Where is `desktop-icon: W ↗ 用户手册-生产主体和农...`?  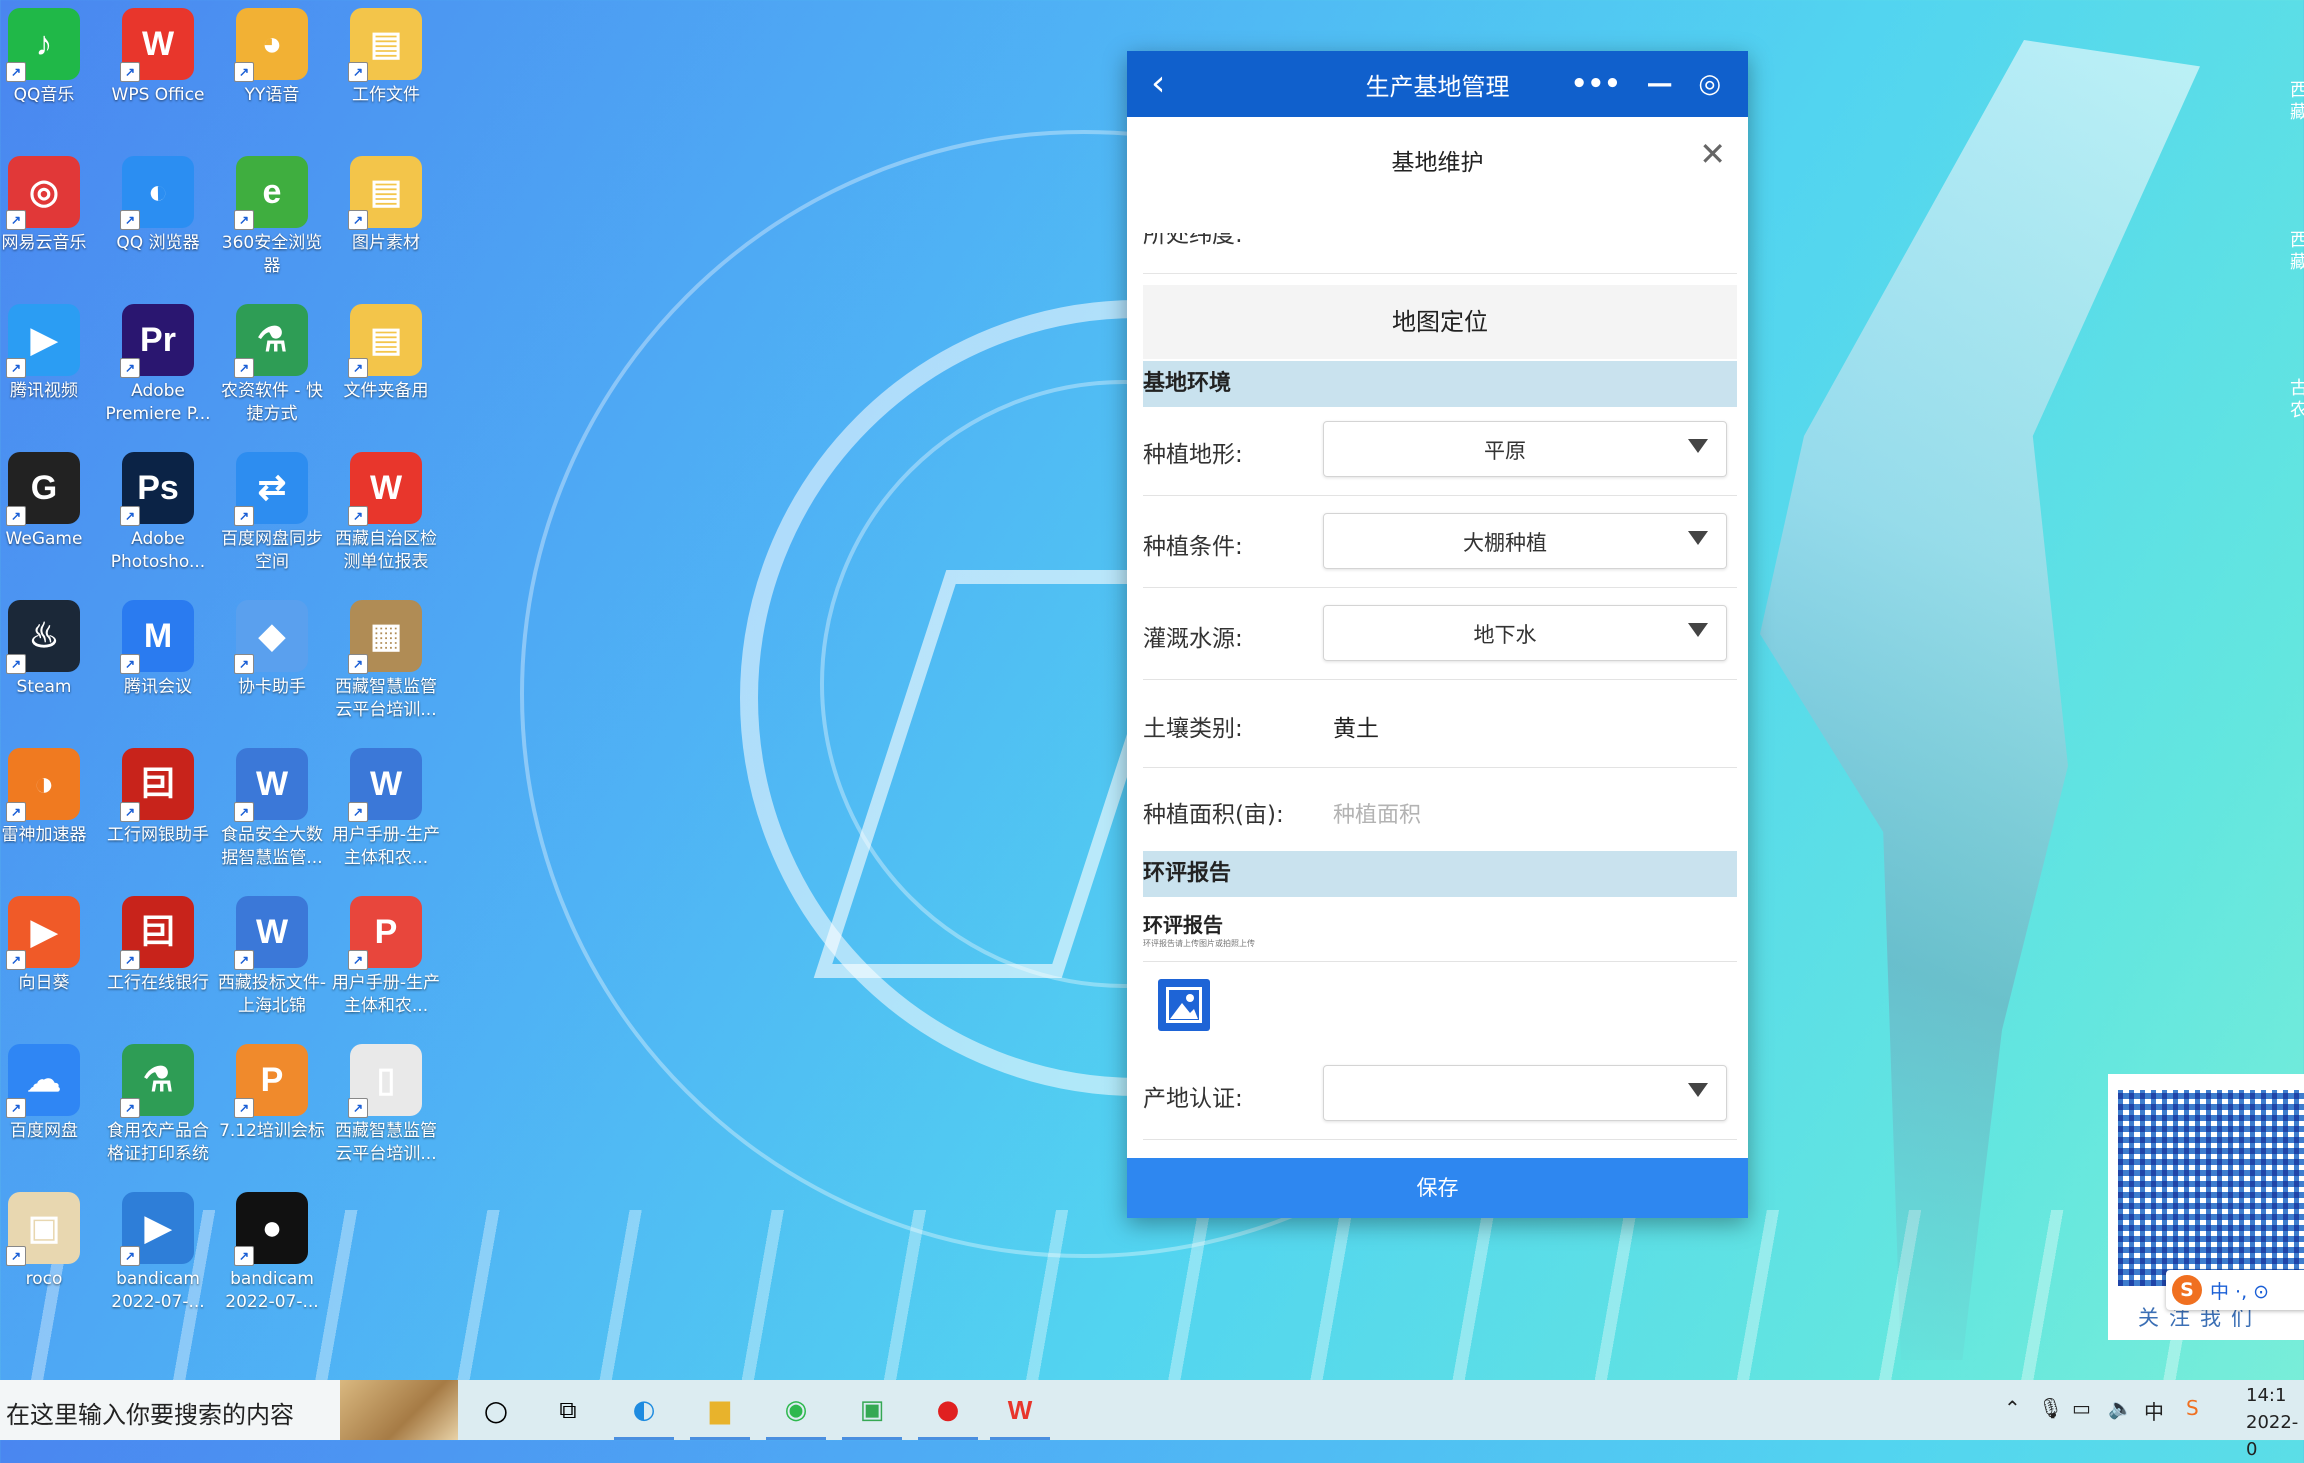
desktop-icon: W ↗ 用户手册-生产主体和农... is located at coordinates (386, 805).